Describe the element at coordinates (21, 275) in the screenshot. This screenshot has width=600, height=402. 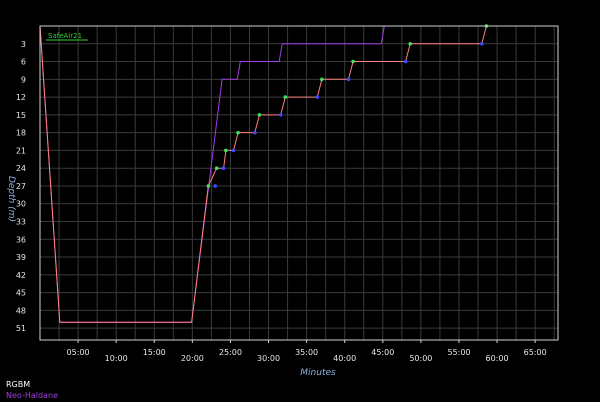
I see `y-tick-label: 42` at that location.